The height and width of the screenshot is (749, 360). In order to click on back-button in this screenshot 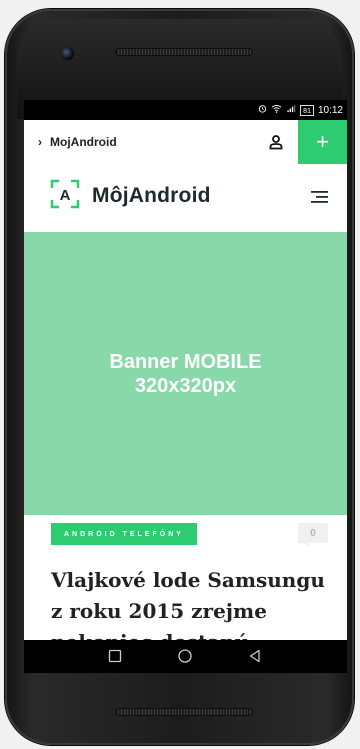, I will do `click(255, 656)`.